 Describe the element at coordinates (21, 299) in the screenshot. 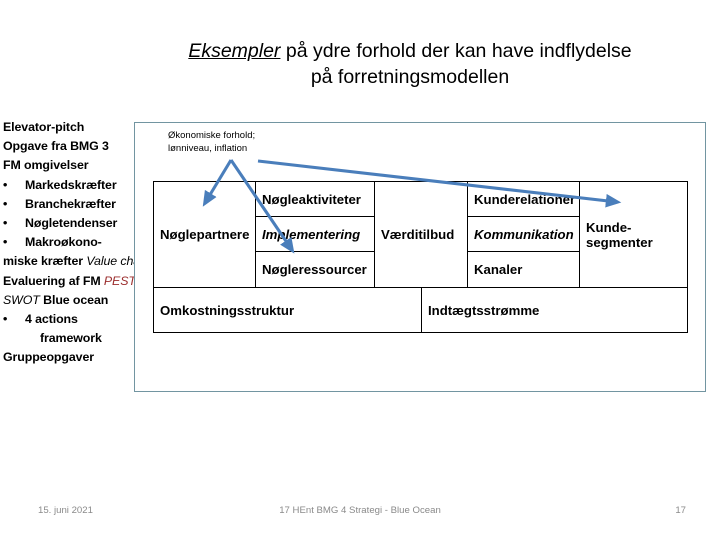

I see `agenda-item-swot: SWOT` at that location.